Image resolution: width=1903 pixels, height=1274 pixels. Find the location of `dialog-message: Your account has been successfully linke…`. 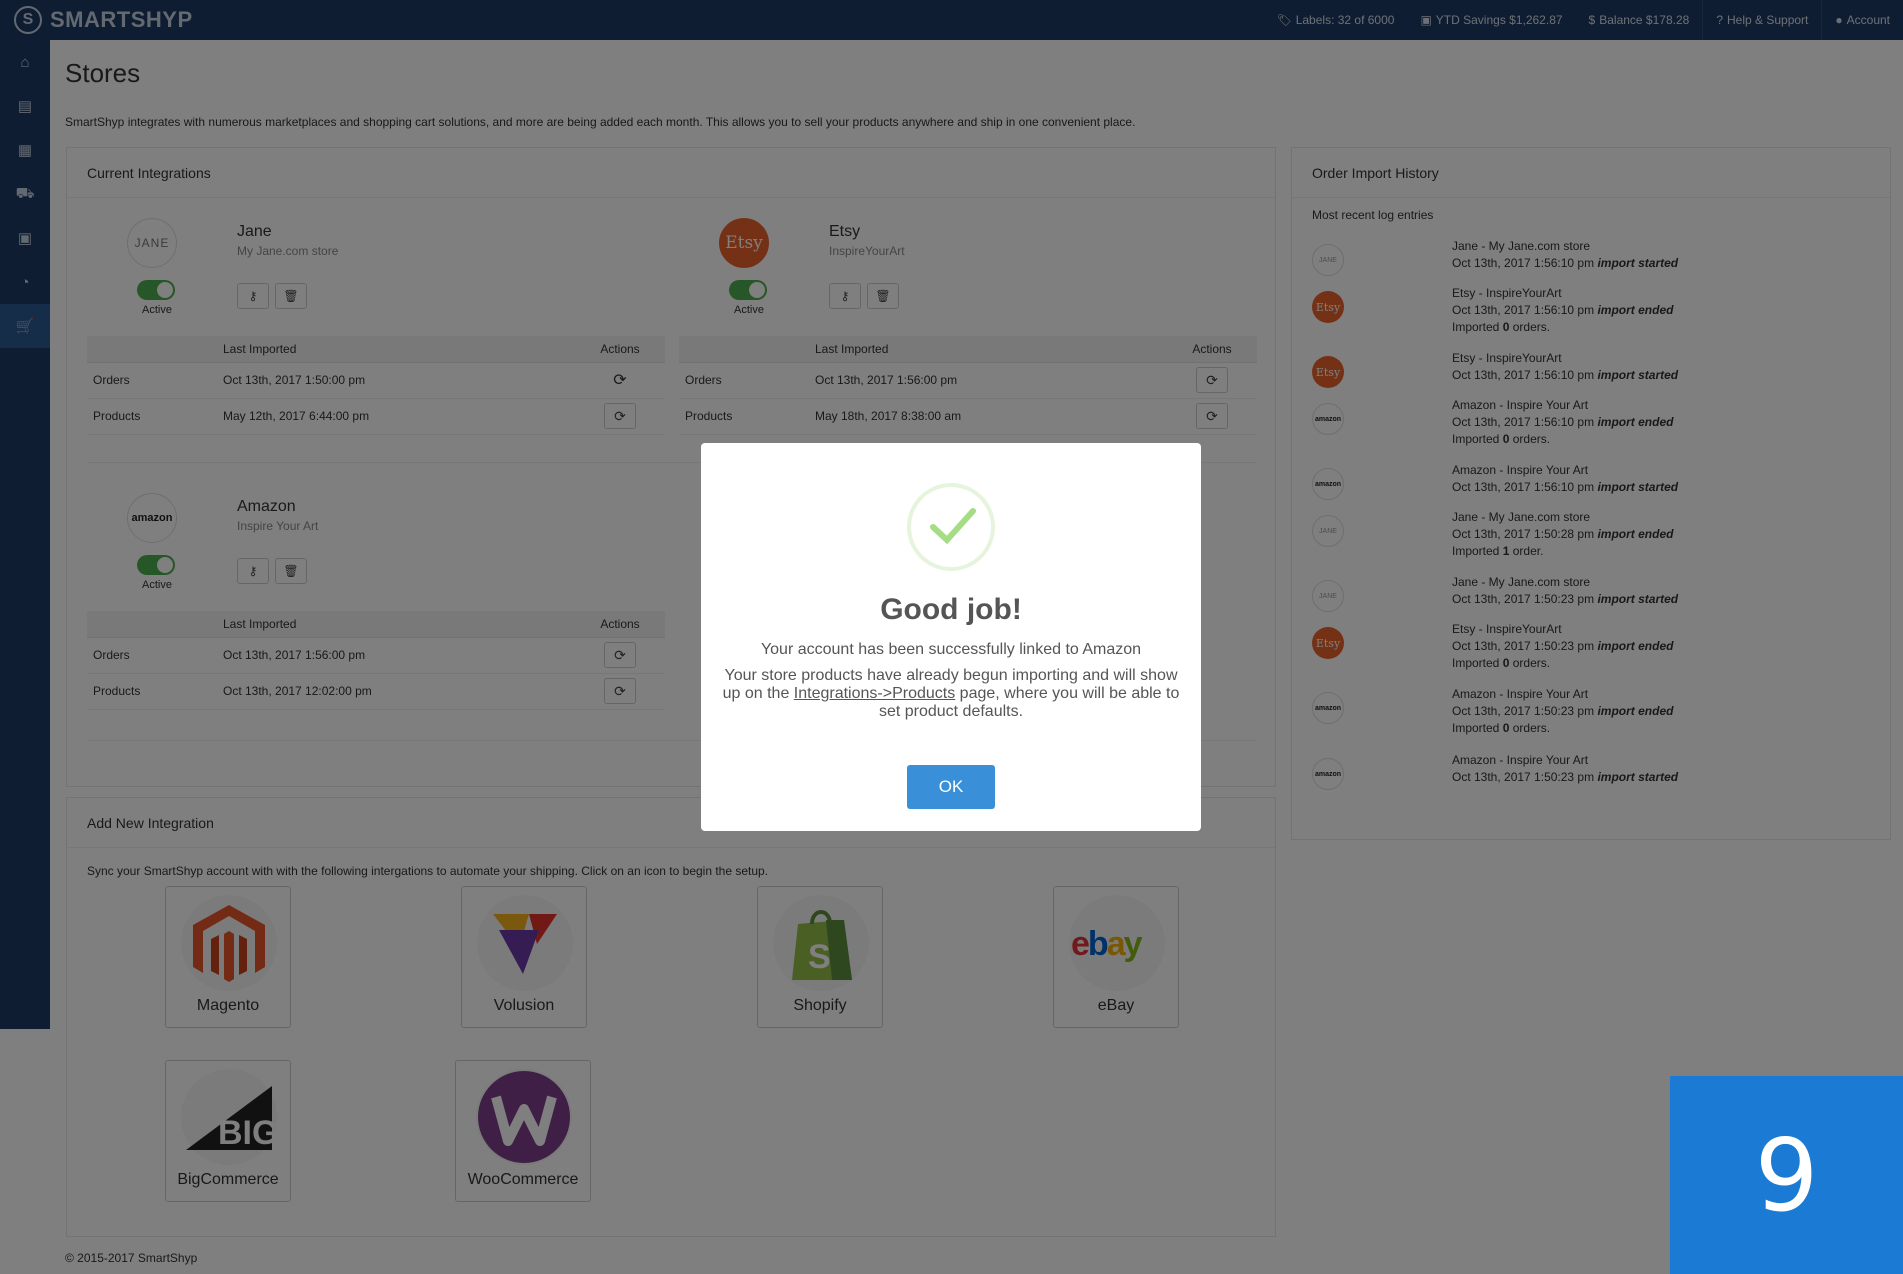

dialog-message: Your account has been successfully linke… is located at coordinates (951, 649).